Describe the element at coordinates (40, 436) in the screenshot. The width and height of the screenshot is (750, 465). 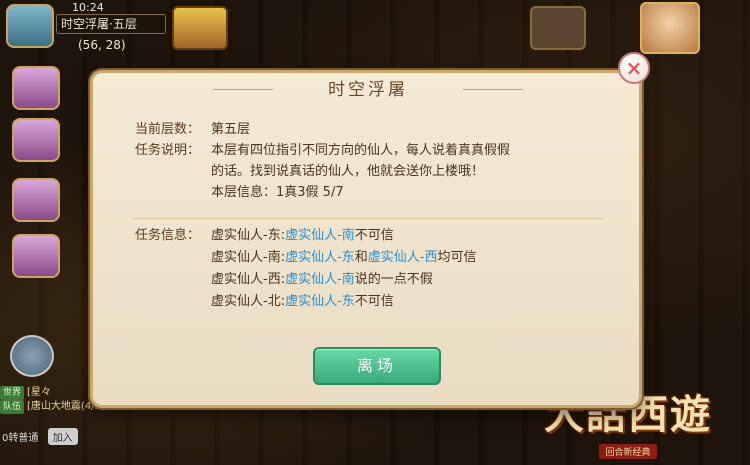
I see `chat-input-row: 0转普通 加入` at that location.